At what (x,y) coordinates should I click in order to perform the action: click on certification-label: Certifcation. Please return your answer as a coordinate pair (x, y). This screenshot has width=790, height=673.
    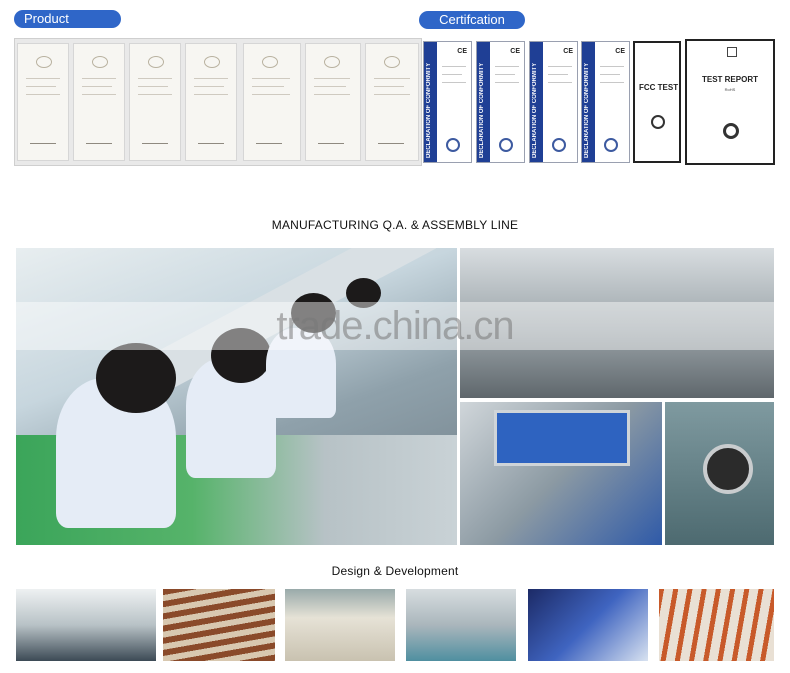
    Looking at the image, I should click on (472, 20).